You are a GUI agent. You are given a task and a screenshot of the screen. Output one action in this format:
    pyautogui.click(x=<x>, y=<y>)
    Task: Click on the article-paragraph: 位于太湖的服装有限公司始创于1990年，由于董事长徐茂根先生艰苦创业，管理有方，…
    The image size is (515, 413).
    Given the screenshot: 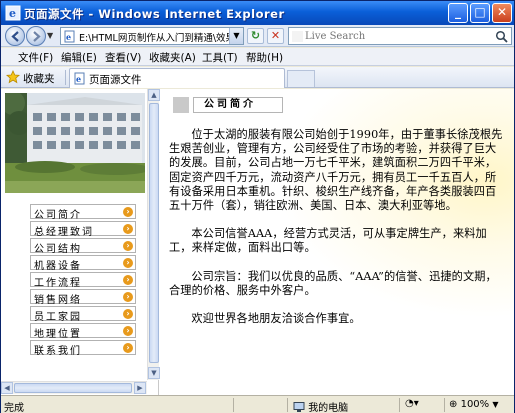 What is the action you would take?
    pyautogui.click(x=336, y=170)
    